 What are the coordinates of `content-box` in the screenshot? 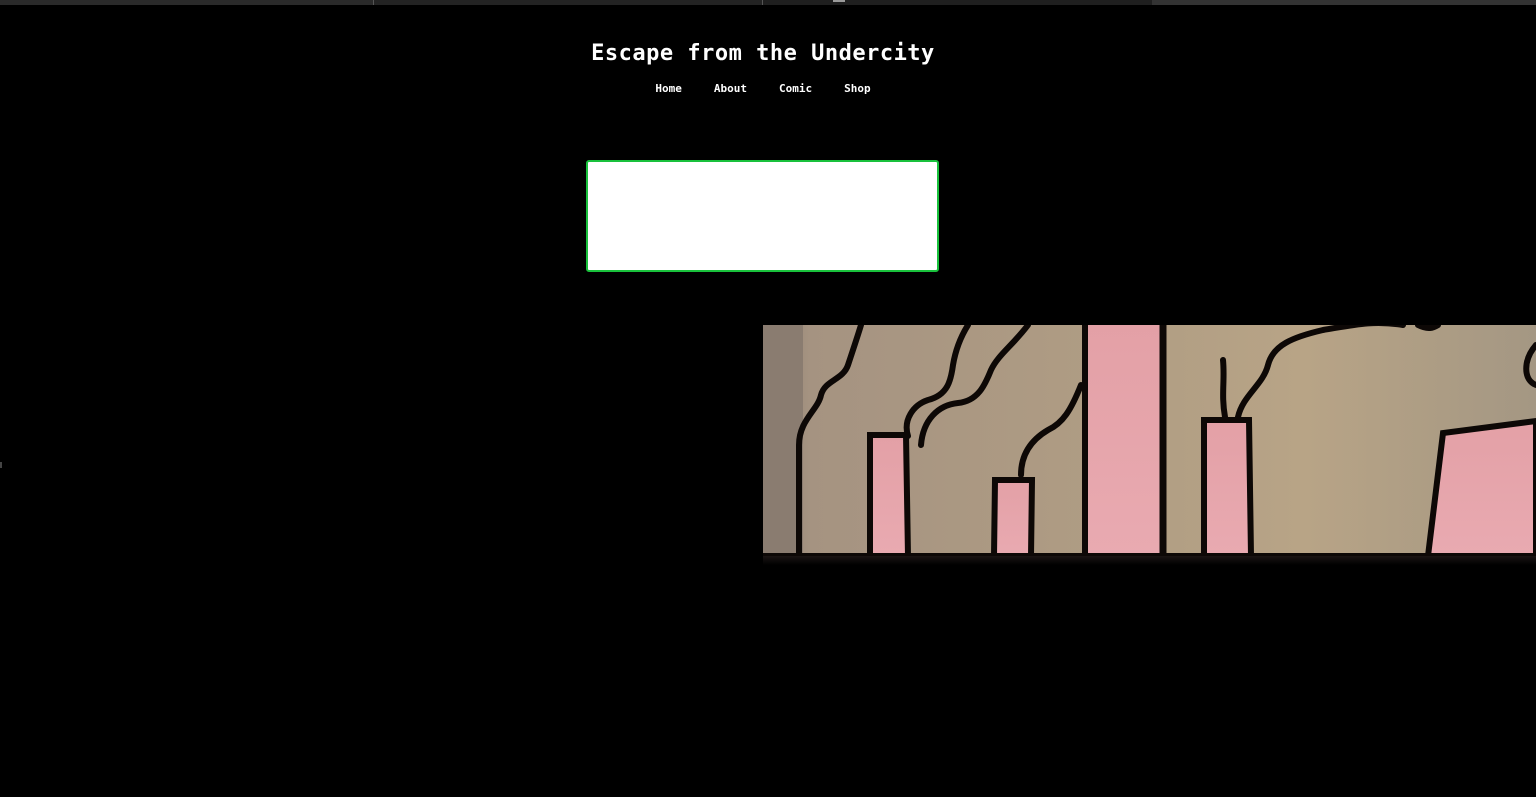 It's located at (762, 216).